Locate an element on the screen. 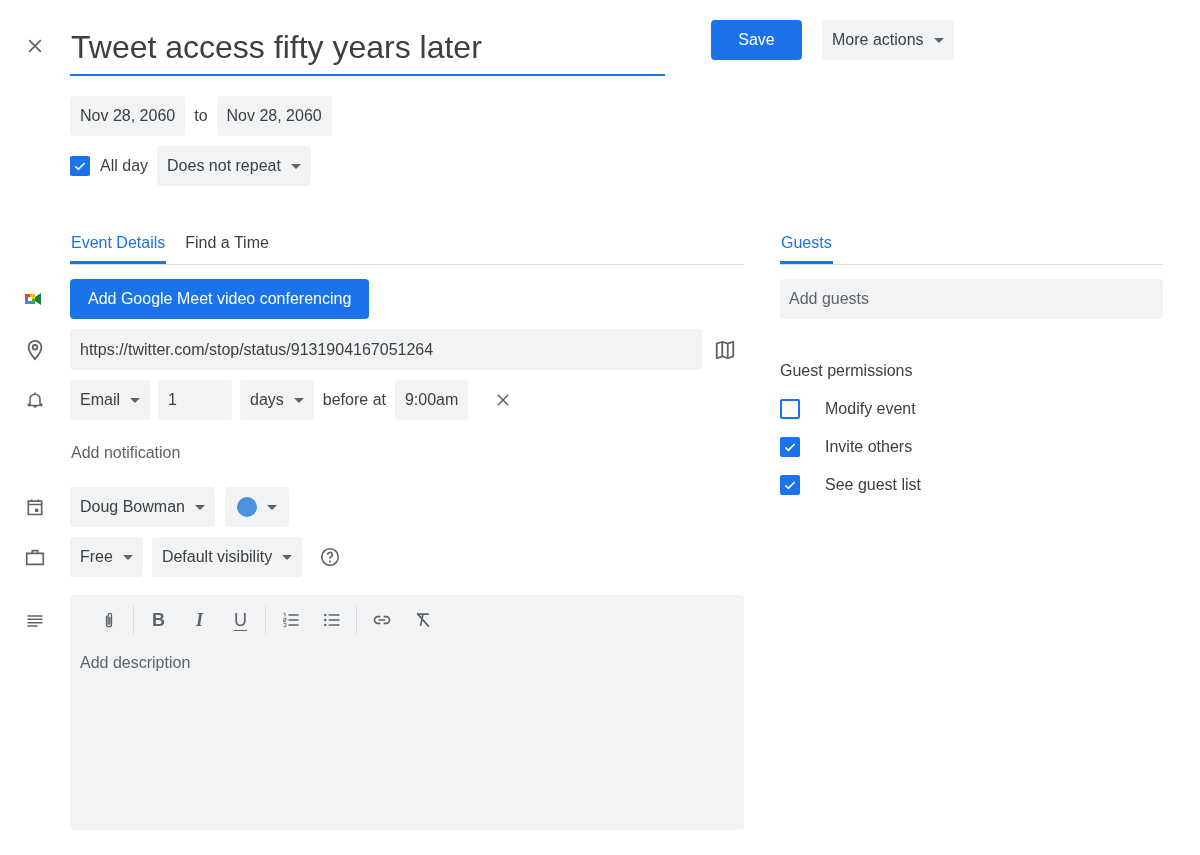 The width and height of the screenshot is (1200, 855). help-icon is located at coordinates (330, 557).